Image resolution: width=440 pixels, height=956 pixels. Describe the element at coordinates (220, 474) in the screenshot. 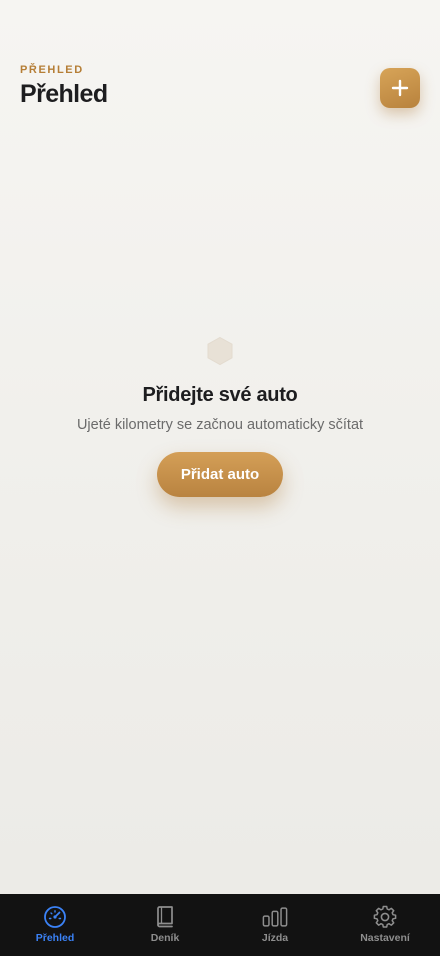

I see `add-car-button: Přidat auto` at that location.